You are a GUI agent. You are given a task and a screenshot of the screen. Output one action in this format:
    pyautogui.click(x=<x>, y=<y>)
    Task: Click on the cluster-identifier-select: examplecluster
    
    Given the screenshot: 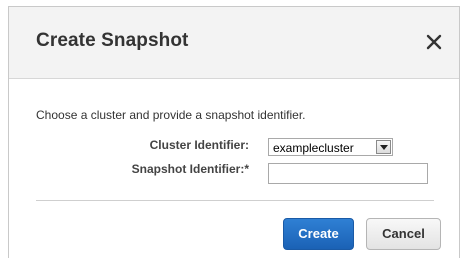 What is the action you would take?
    pyautogui.click(x=330, y=147)
    